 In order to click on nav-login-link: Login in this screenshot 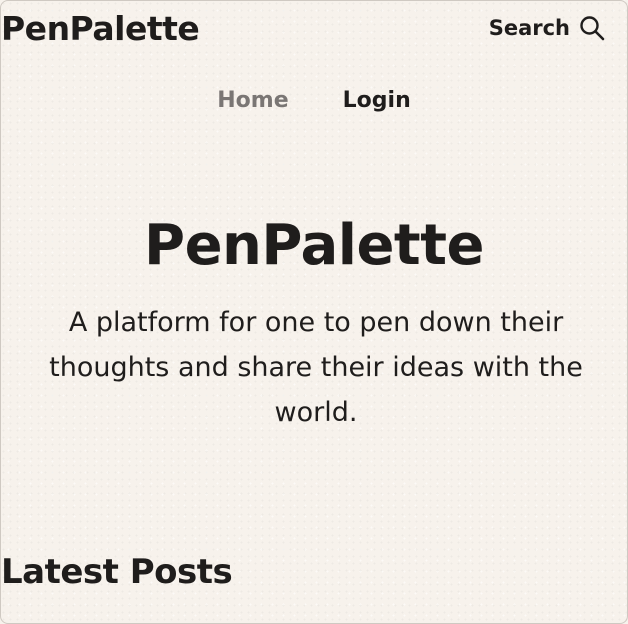, I will do `click(377, 101)`.